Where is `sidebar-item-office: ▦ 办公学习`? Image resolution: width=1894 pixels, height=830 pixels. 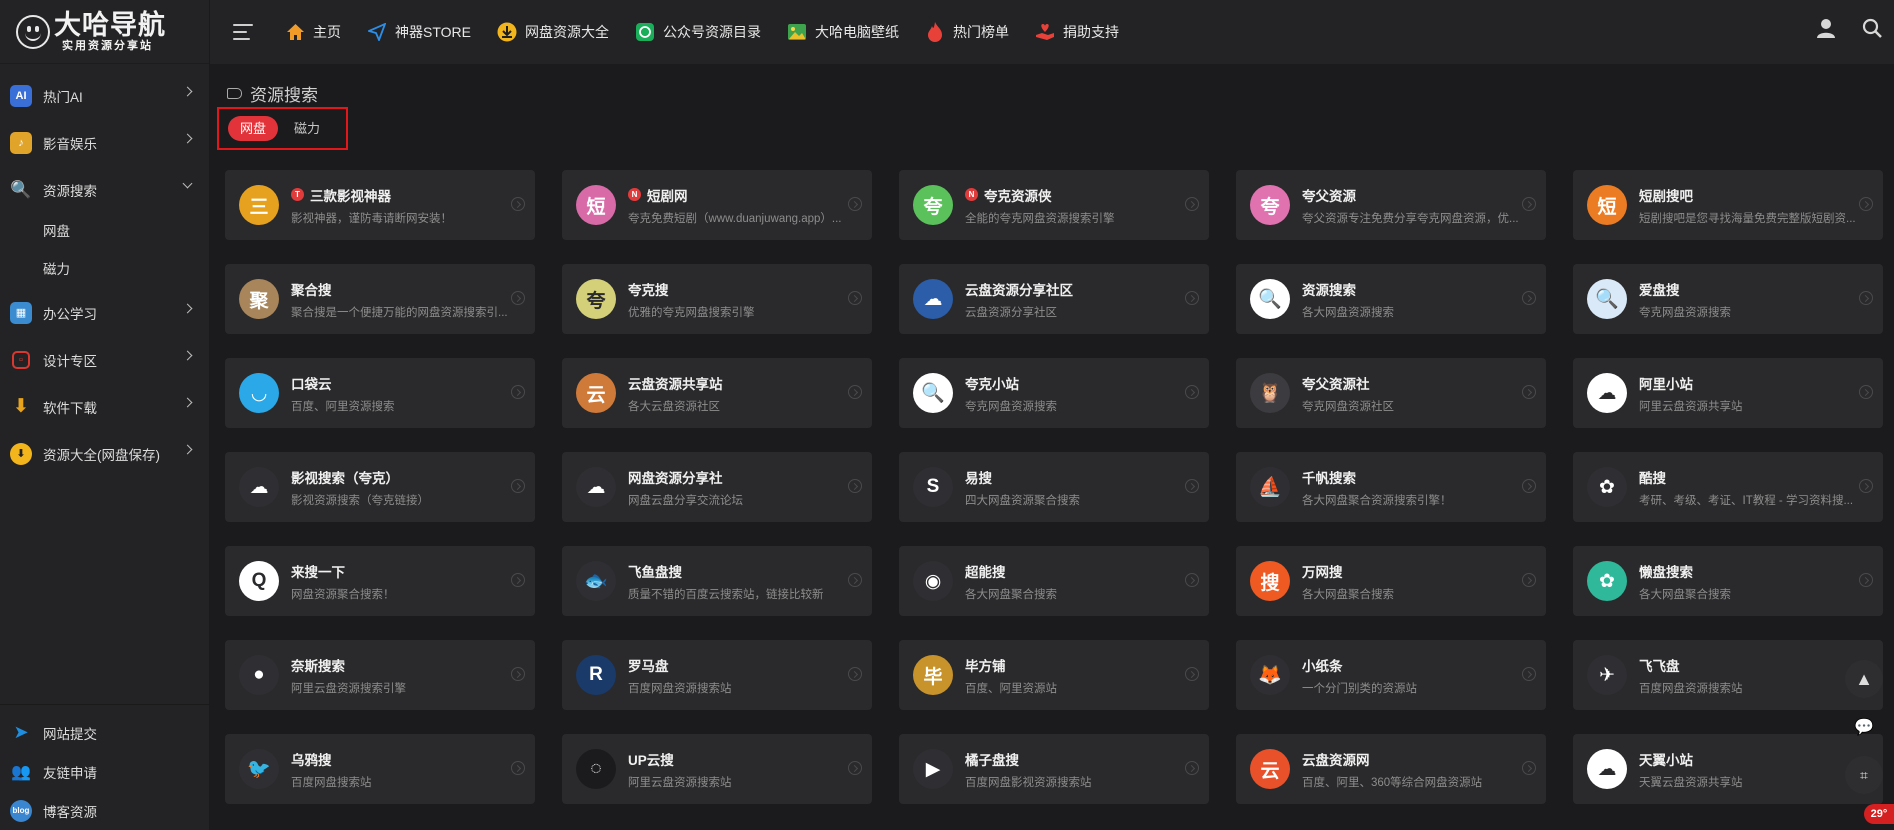
sidebar-item-office: ▦ 办公学习 is located at coordinates (104, 312).